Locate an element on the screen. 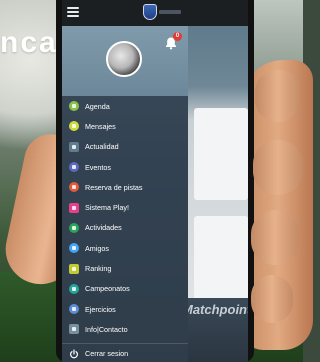 This screenshot has width=320, height=362. info-icon is located at coordinates (74, 329).